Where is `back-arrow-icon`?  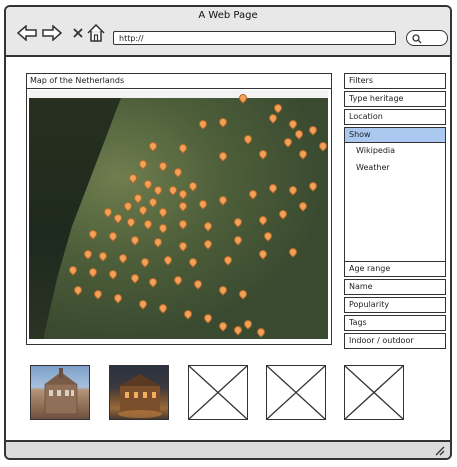 back-arrow-icon is located at coordinates (27, 33).